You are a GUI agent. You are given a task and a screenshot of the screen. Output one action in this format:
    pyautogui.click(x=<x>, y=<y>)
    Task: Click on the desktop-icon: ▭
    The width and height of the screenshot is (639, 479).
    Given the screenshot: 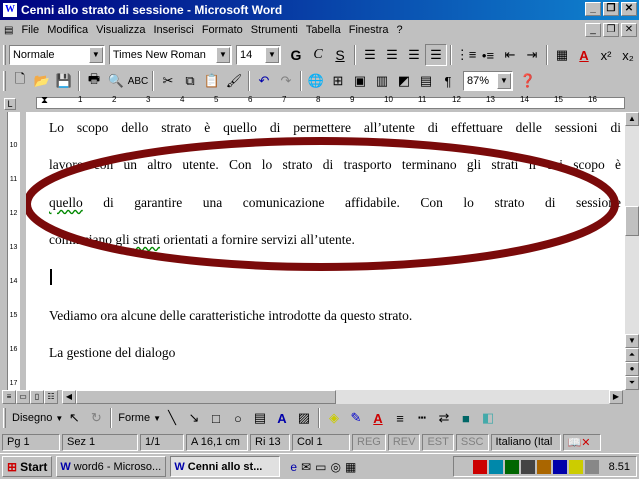 What is the action you would take?
    pyautogui.click(x=320, y=467)
    